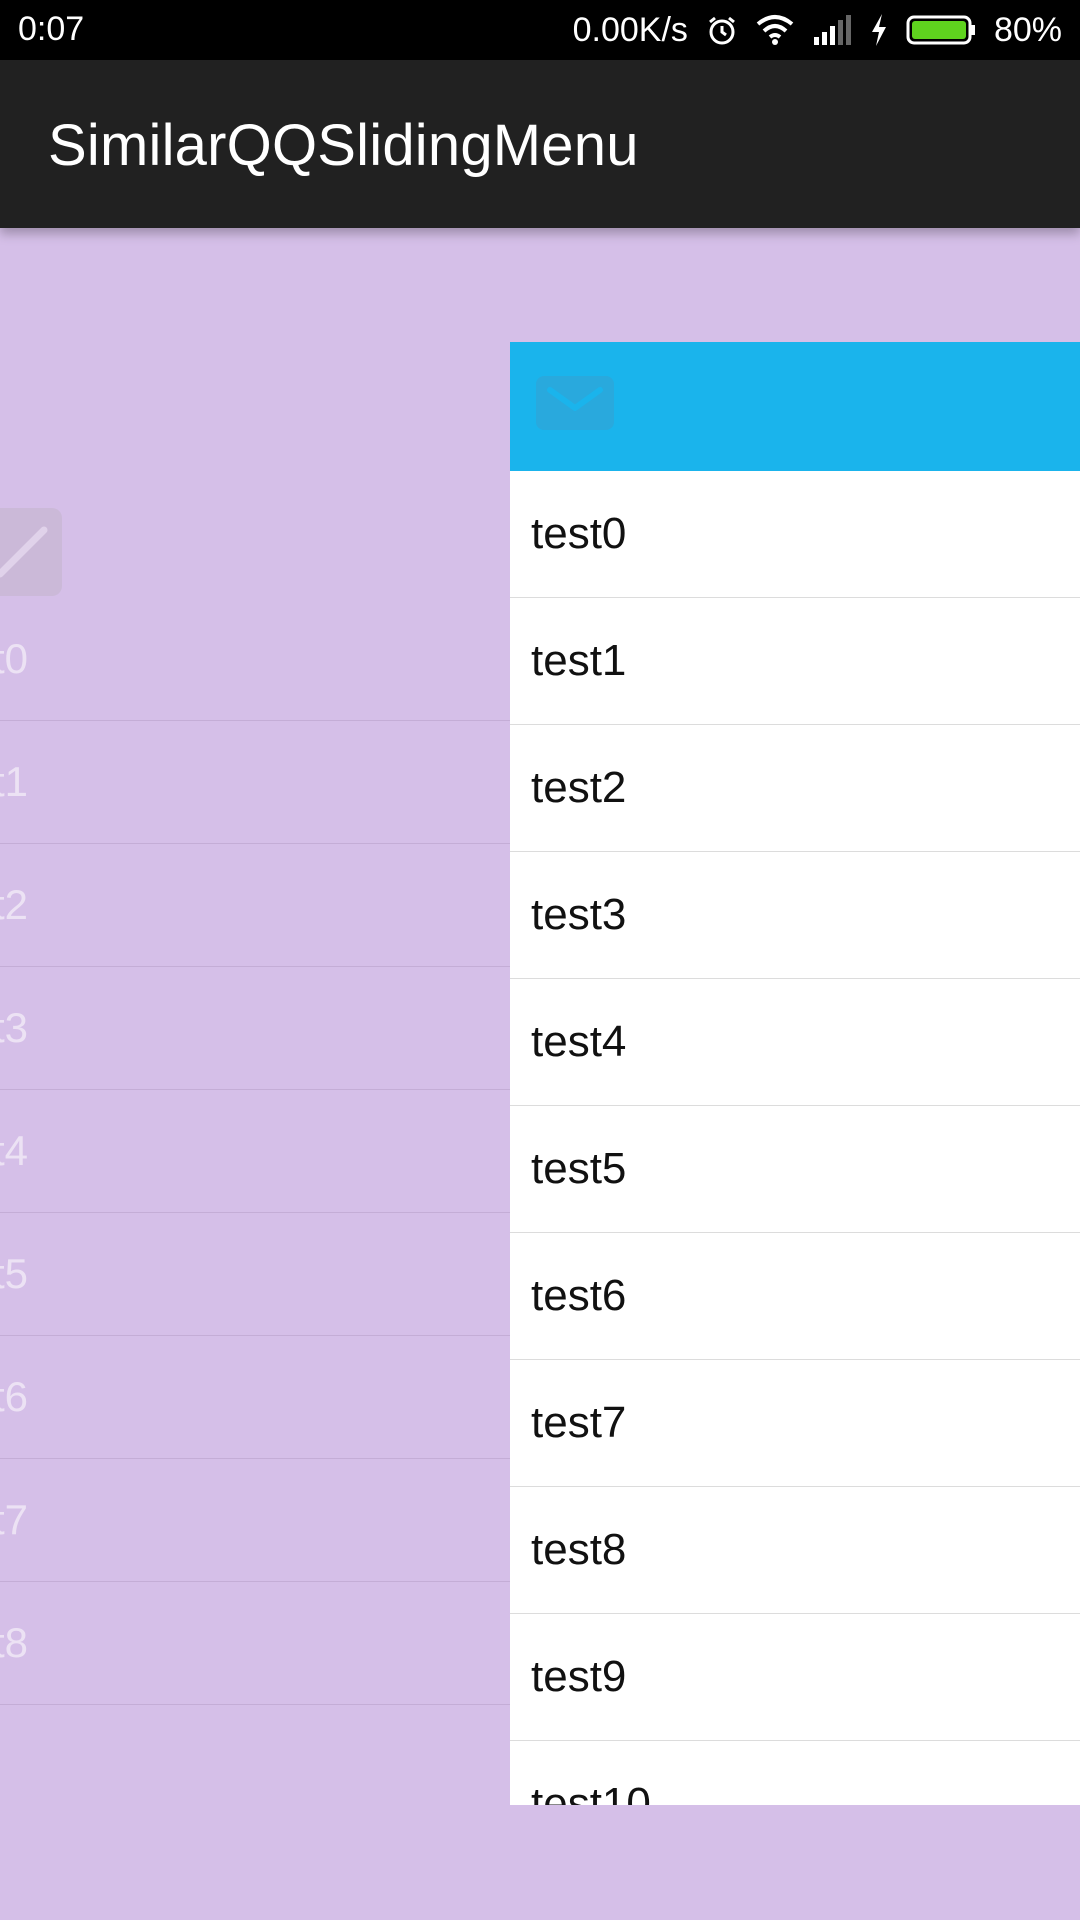 This screenshot has width=1080, height=1920. Describe the element at coordinates (579, 1549) in the screenshot. I see `list-item-label: test8` at that location.